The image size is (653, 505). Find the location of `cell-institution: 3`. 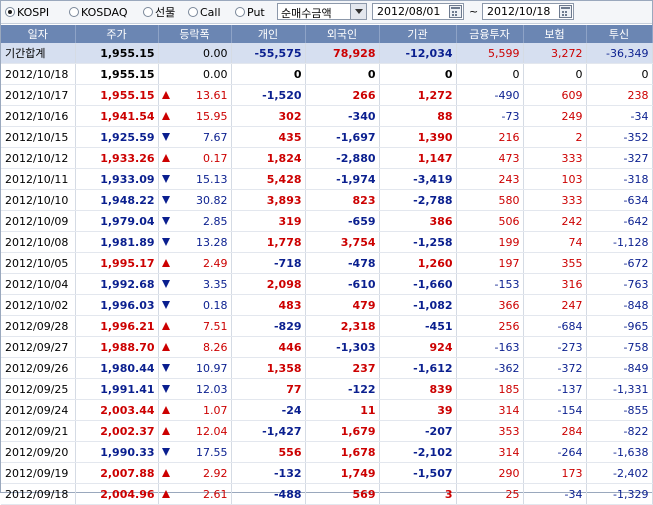

cell-institution: 3 is located at coordinates (418, 494).